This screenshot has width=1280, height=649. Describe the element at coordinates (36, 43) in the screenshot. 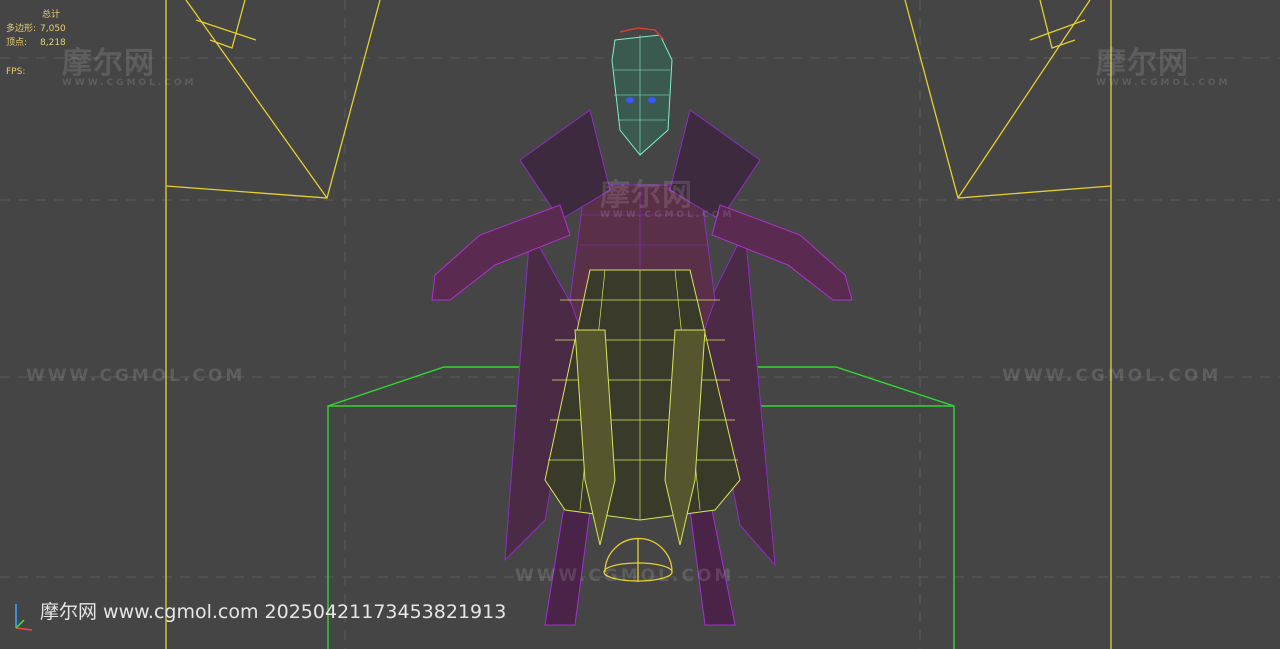

I see `stats-vertices: 顶点: 8,218` at that location.